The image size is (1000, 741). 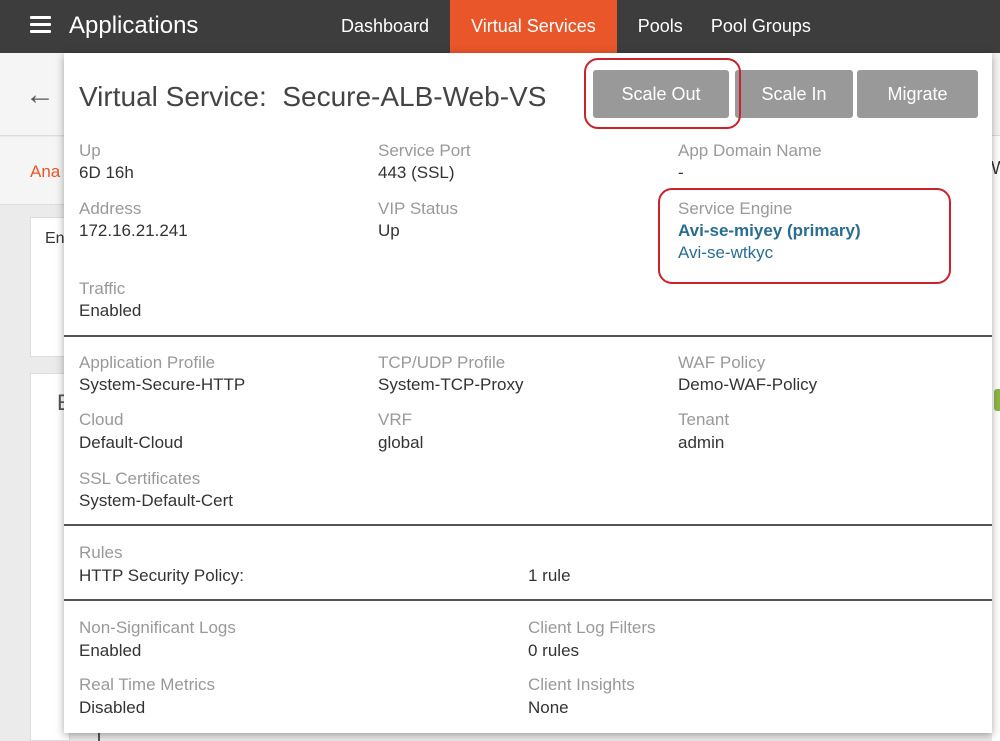 I want to click on background-right-strip, so click(x=996, y=438).